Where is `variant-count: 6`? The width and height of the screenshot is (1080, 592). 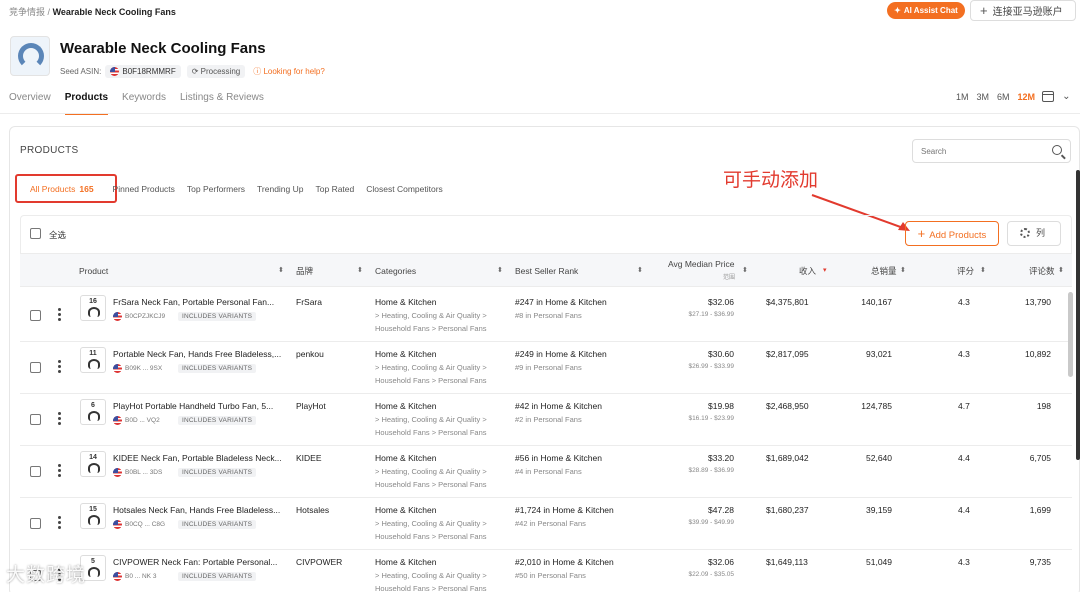
variant-count: 6 is located at coordinates (93, 405).